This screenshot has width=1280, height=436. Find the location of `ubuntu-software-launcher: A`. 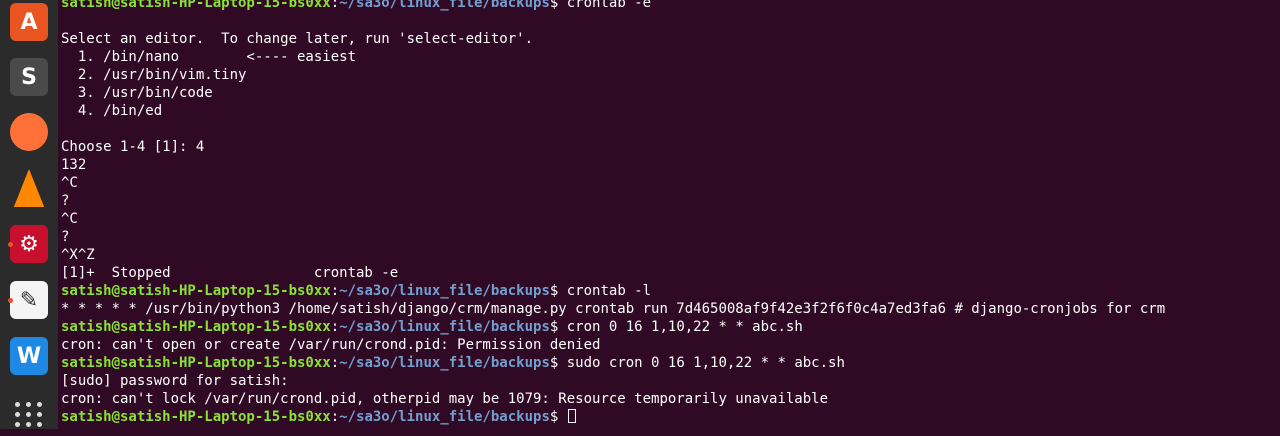

ubuntu-software-launcher: A is located at coordinates (29, 22).